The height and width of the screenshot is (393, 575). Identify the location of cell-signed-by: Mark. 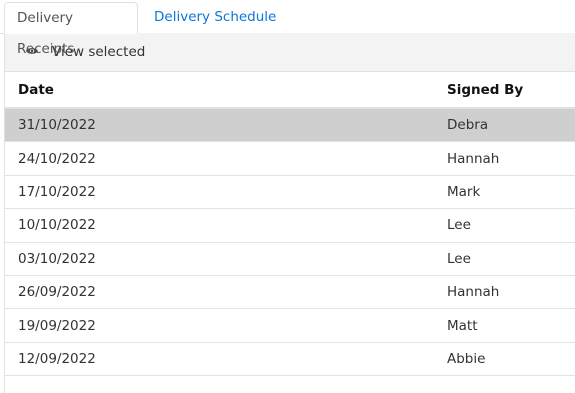
(464, 191).